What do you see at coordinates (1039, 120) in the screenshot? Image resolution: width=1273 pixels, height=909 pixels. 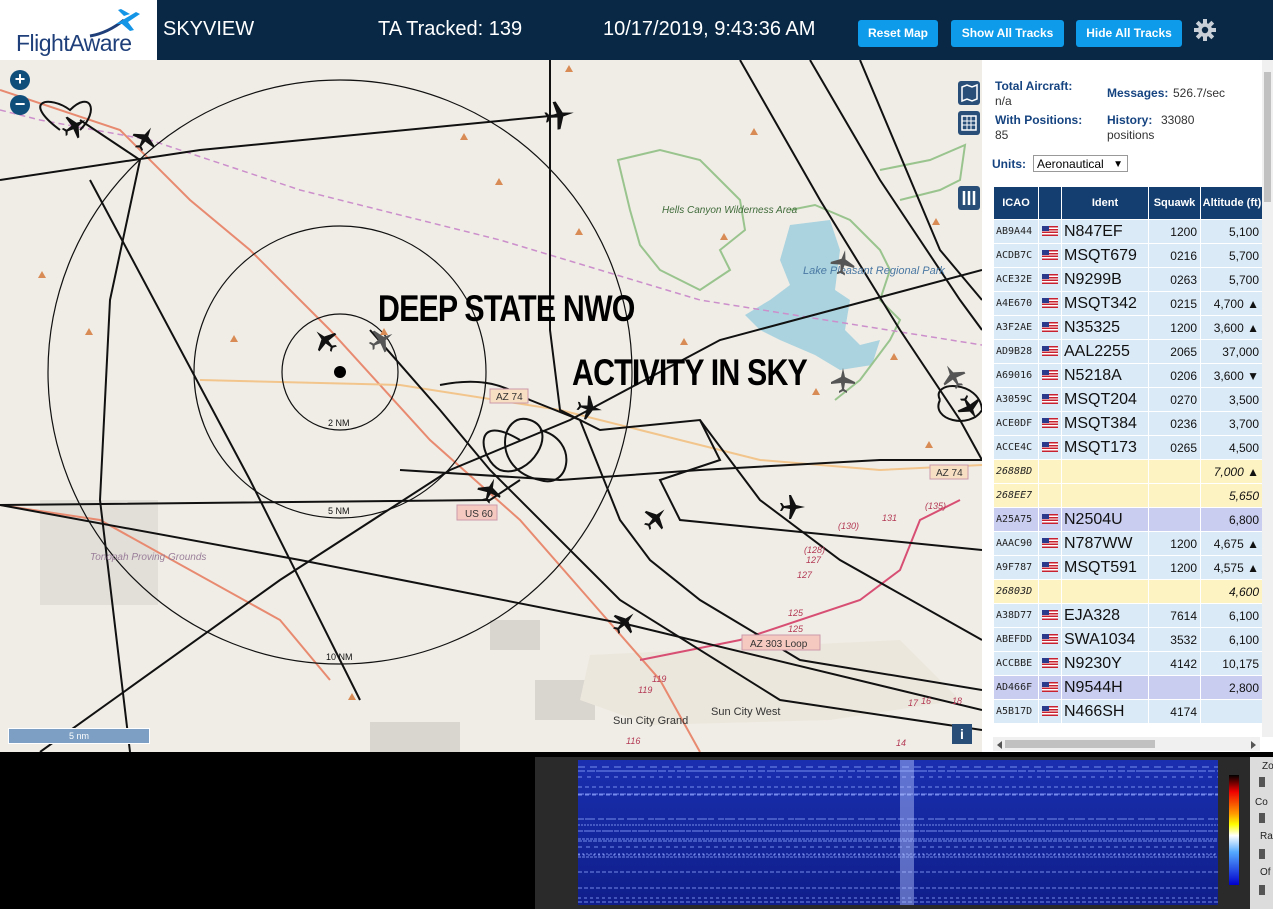 I see `with-positions-label: With Positions:` at bounding box center [1039, 120].